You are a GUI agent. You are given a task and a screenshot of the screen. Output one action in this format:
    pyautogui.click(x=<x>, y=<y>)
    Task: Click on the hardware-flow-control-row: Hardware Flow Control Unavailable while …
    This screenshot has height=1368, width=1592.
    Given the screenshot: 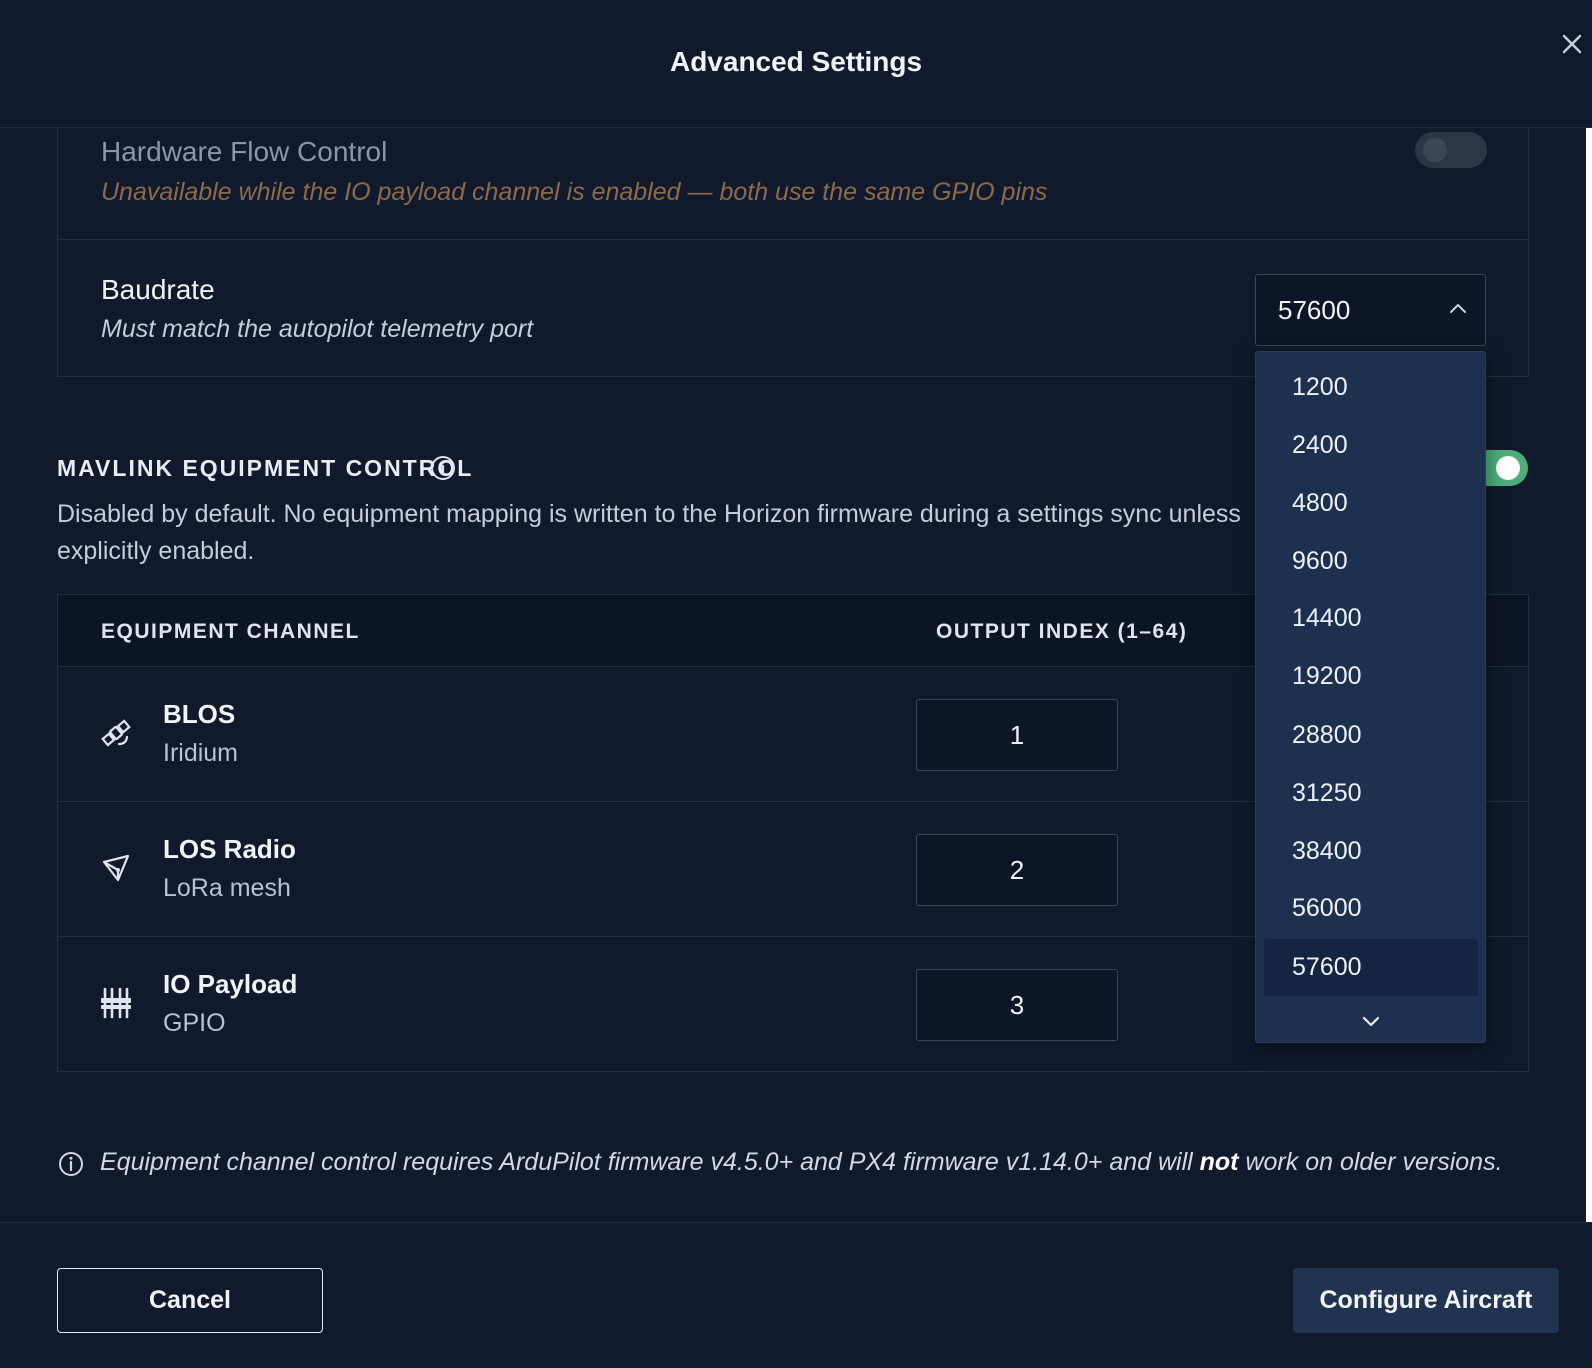 What is the action you would take?
    pyautogui.click(x=793, y=184)
    